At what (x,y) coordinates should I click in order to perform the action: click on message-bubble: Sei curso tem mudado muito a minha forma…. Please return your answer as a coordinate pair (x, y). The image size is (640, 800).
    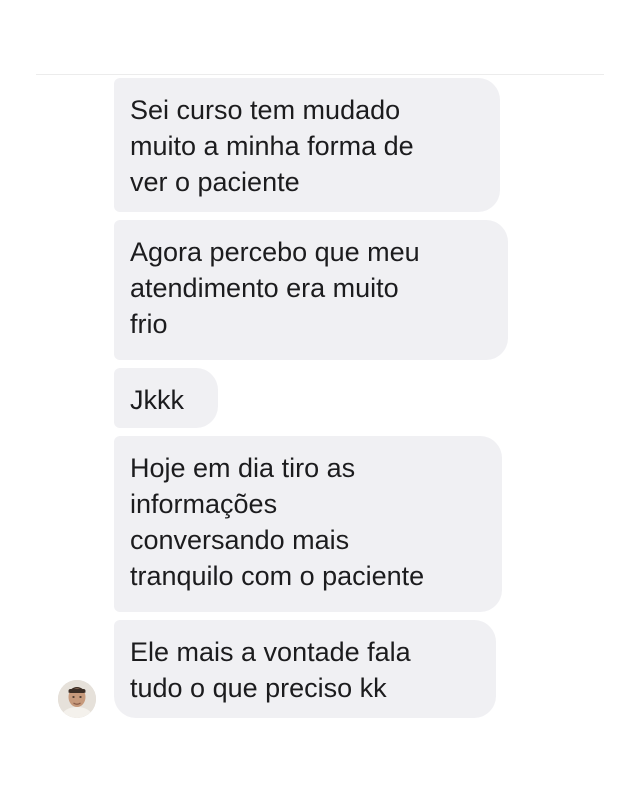
    Looking at the image, I should click on (307, 145).